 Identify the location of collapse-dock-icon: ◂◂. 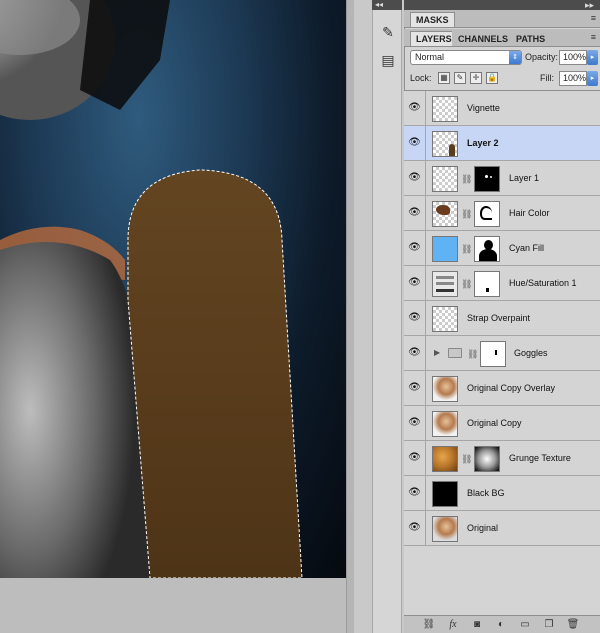
(387, 5).